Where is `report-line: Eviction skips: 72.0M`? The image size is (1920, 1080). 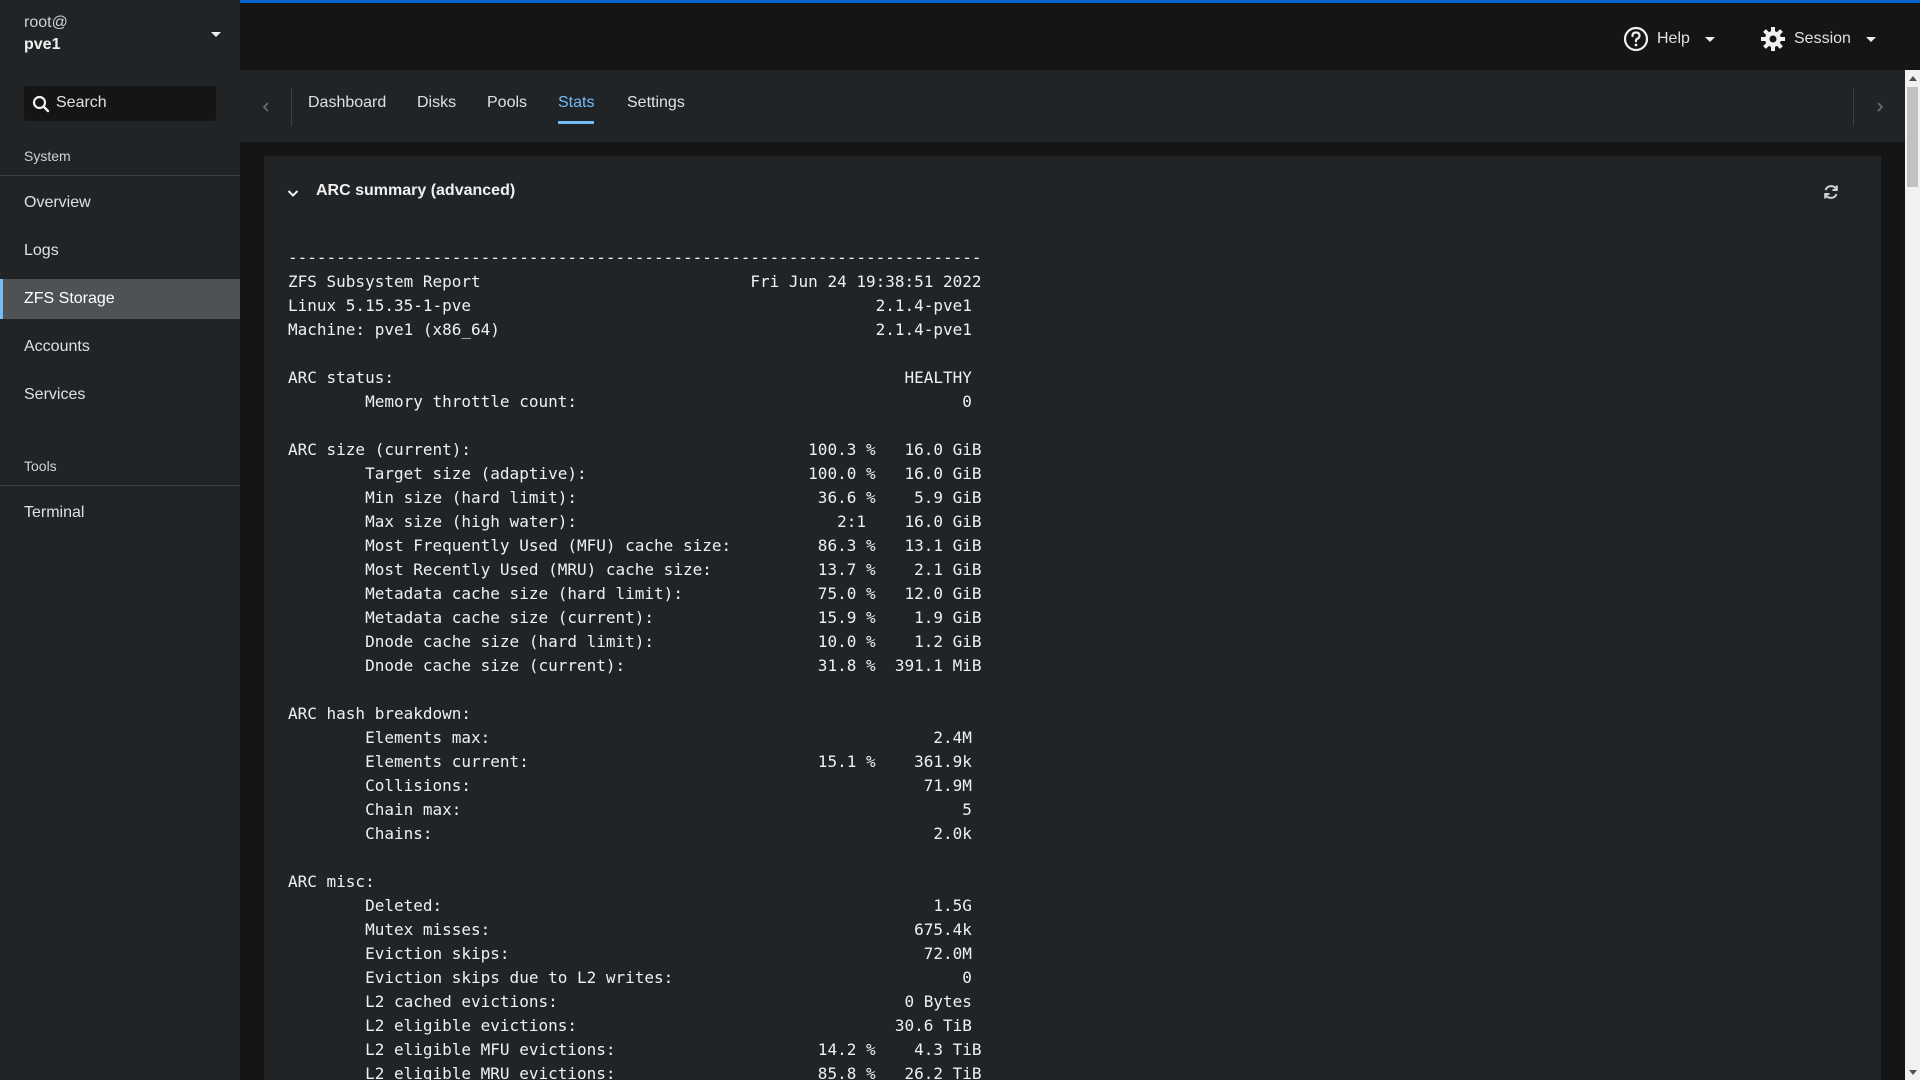 report-line: Eviction skips: 72.0M is located at coordinates (630, 953).